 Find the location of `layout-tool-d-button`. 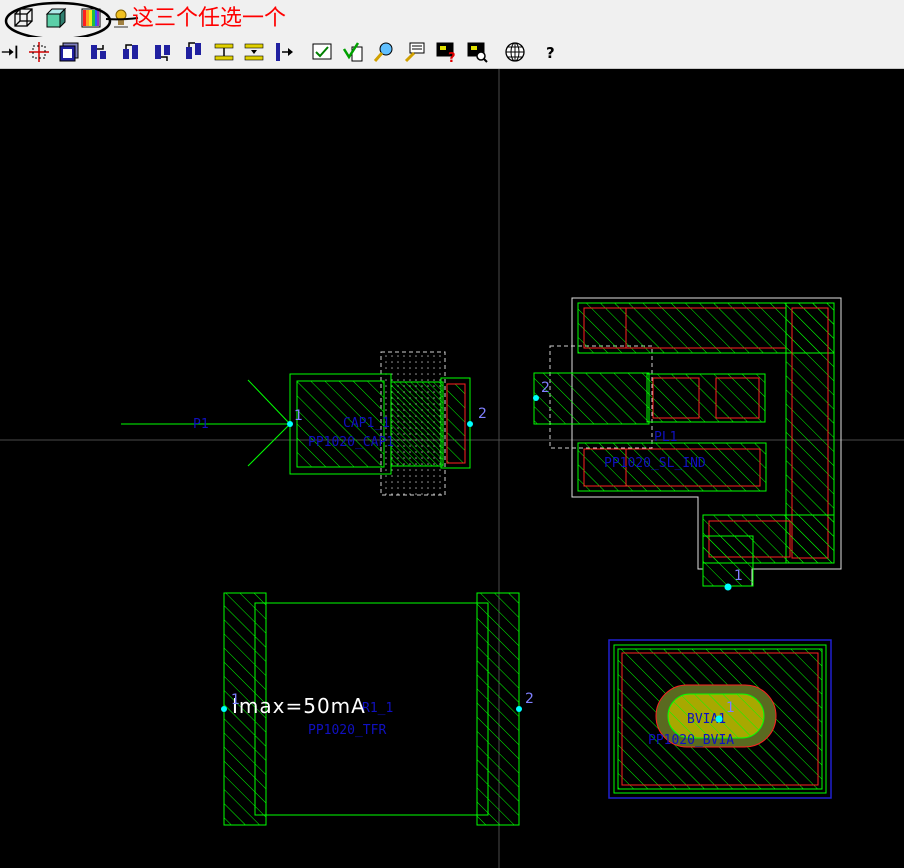

layout-tool-d-button is located at coordinates (194, 52).